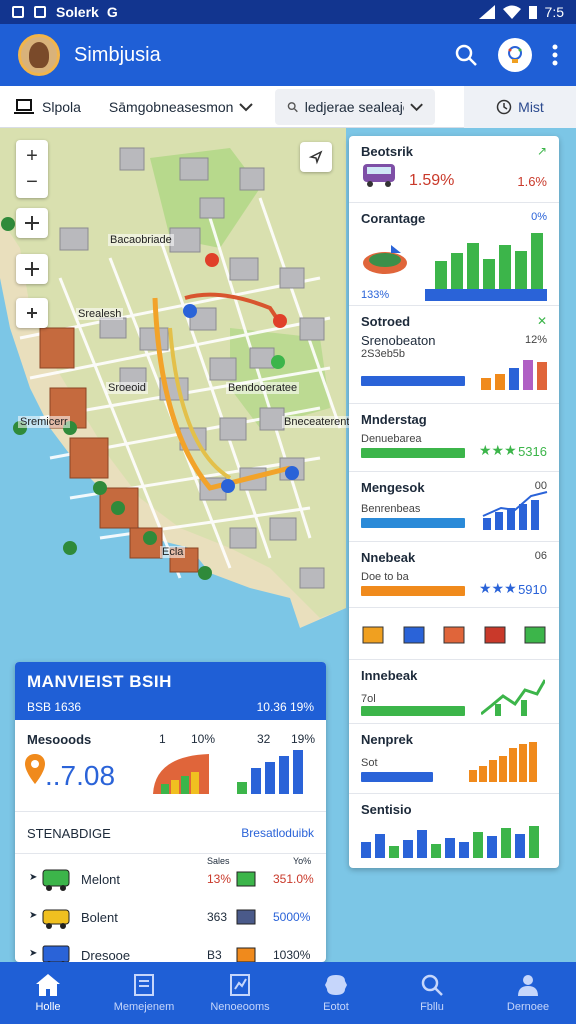  What do you see at coordinates (214, 955) in the screenshot?
I see `list-item-v1: B3` at bounding box center [214, 955].